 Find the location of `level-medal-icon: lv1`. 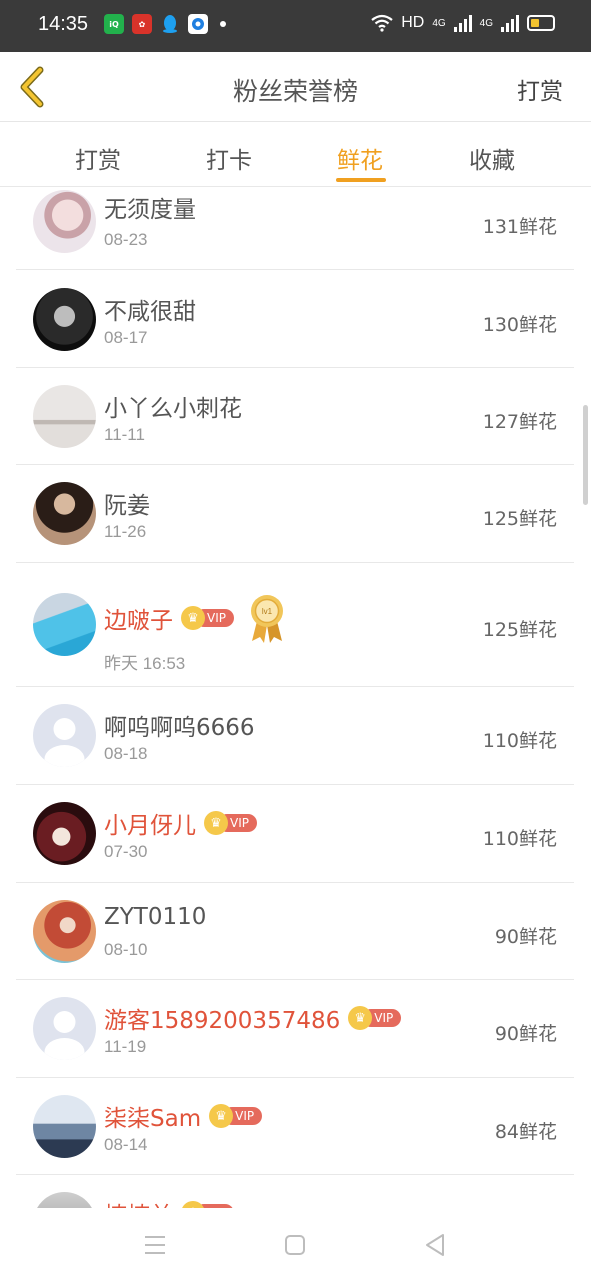

level-medal-icon: lv1 is located at coordinates (266, 619).